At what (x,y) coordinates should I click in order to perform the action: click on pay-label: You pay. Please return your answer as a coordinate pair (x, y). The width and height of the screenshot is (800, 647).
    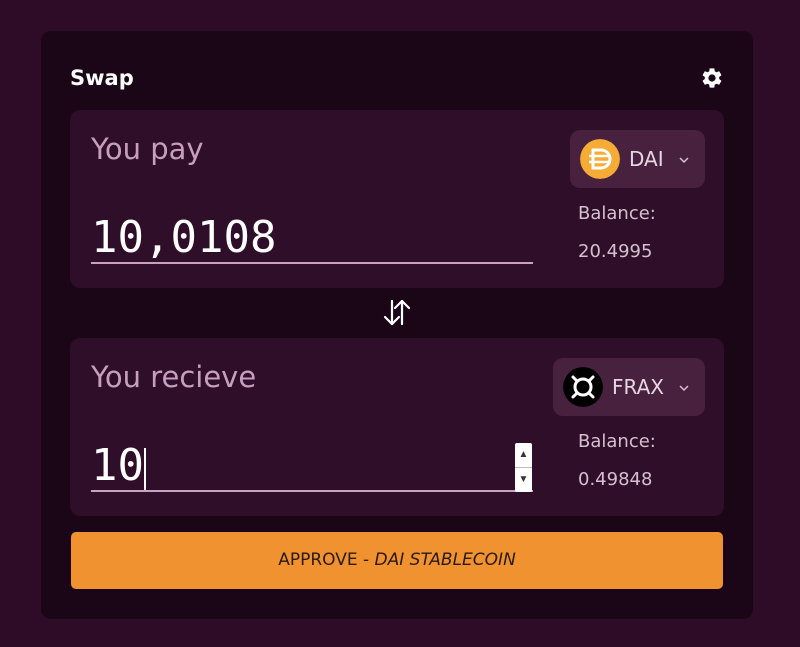
    Looking at the image, I should click on (147, 149).